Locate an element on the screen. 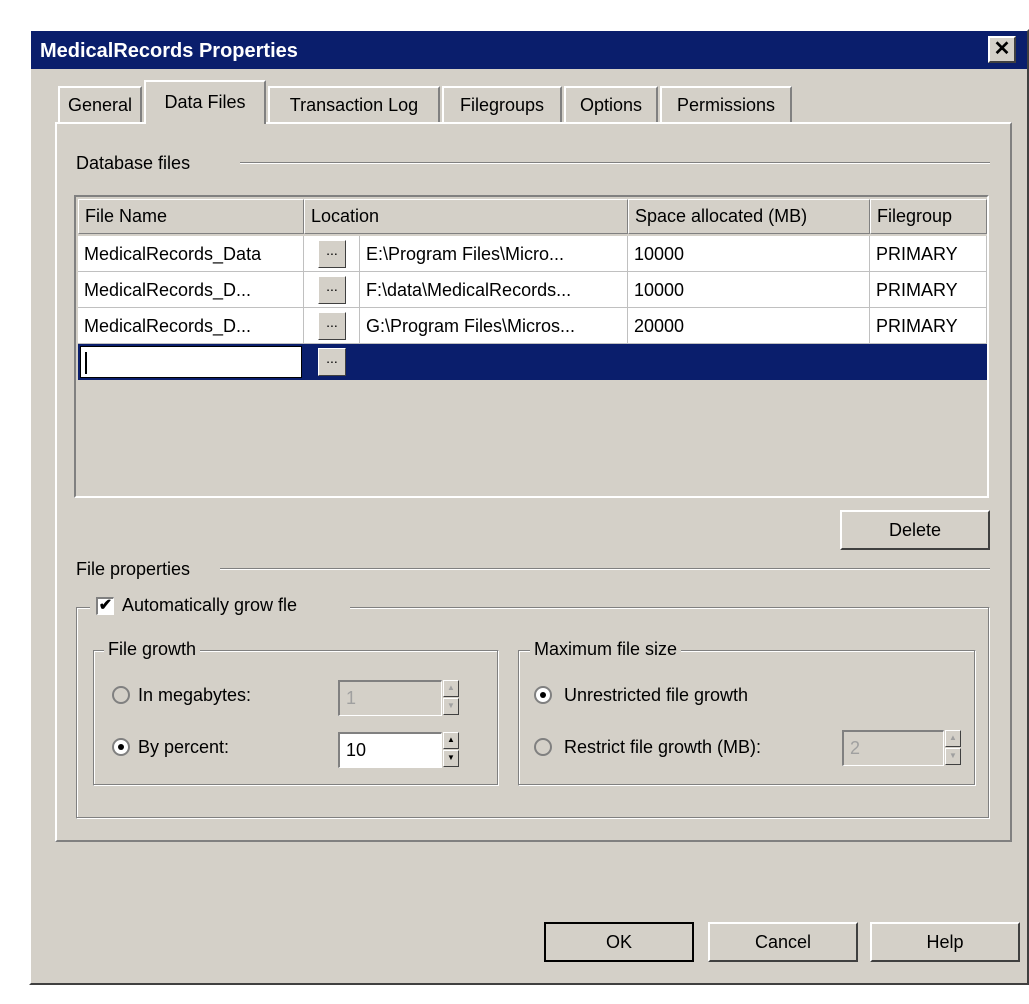  row3-space-allocated: 20000 is located at coordinates (749, 326).